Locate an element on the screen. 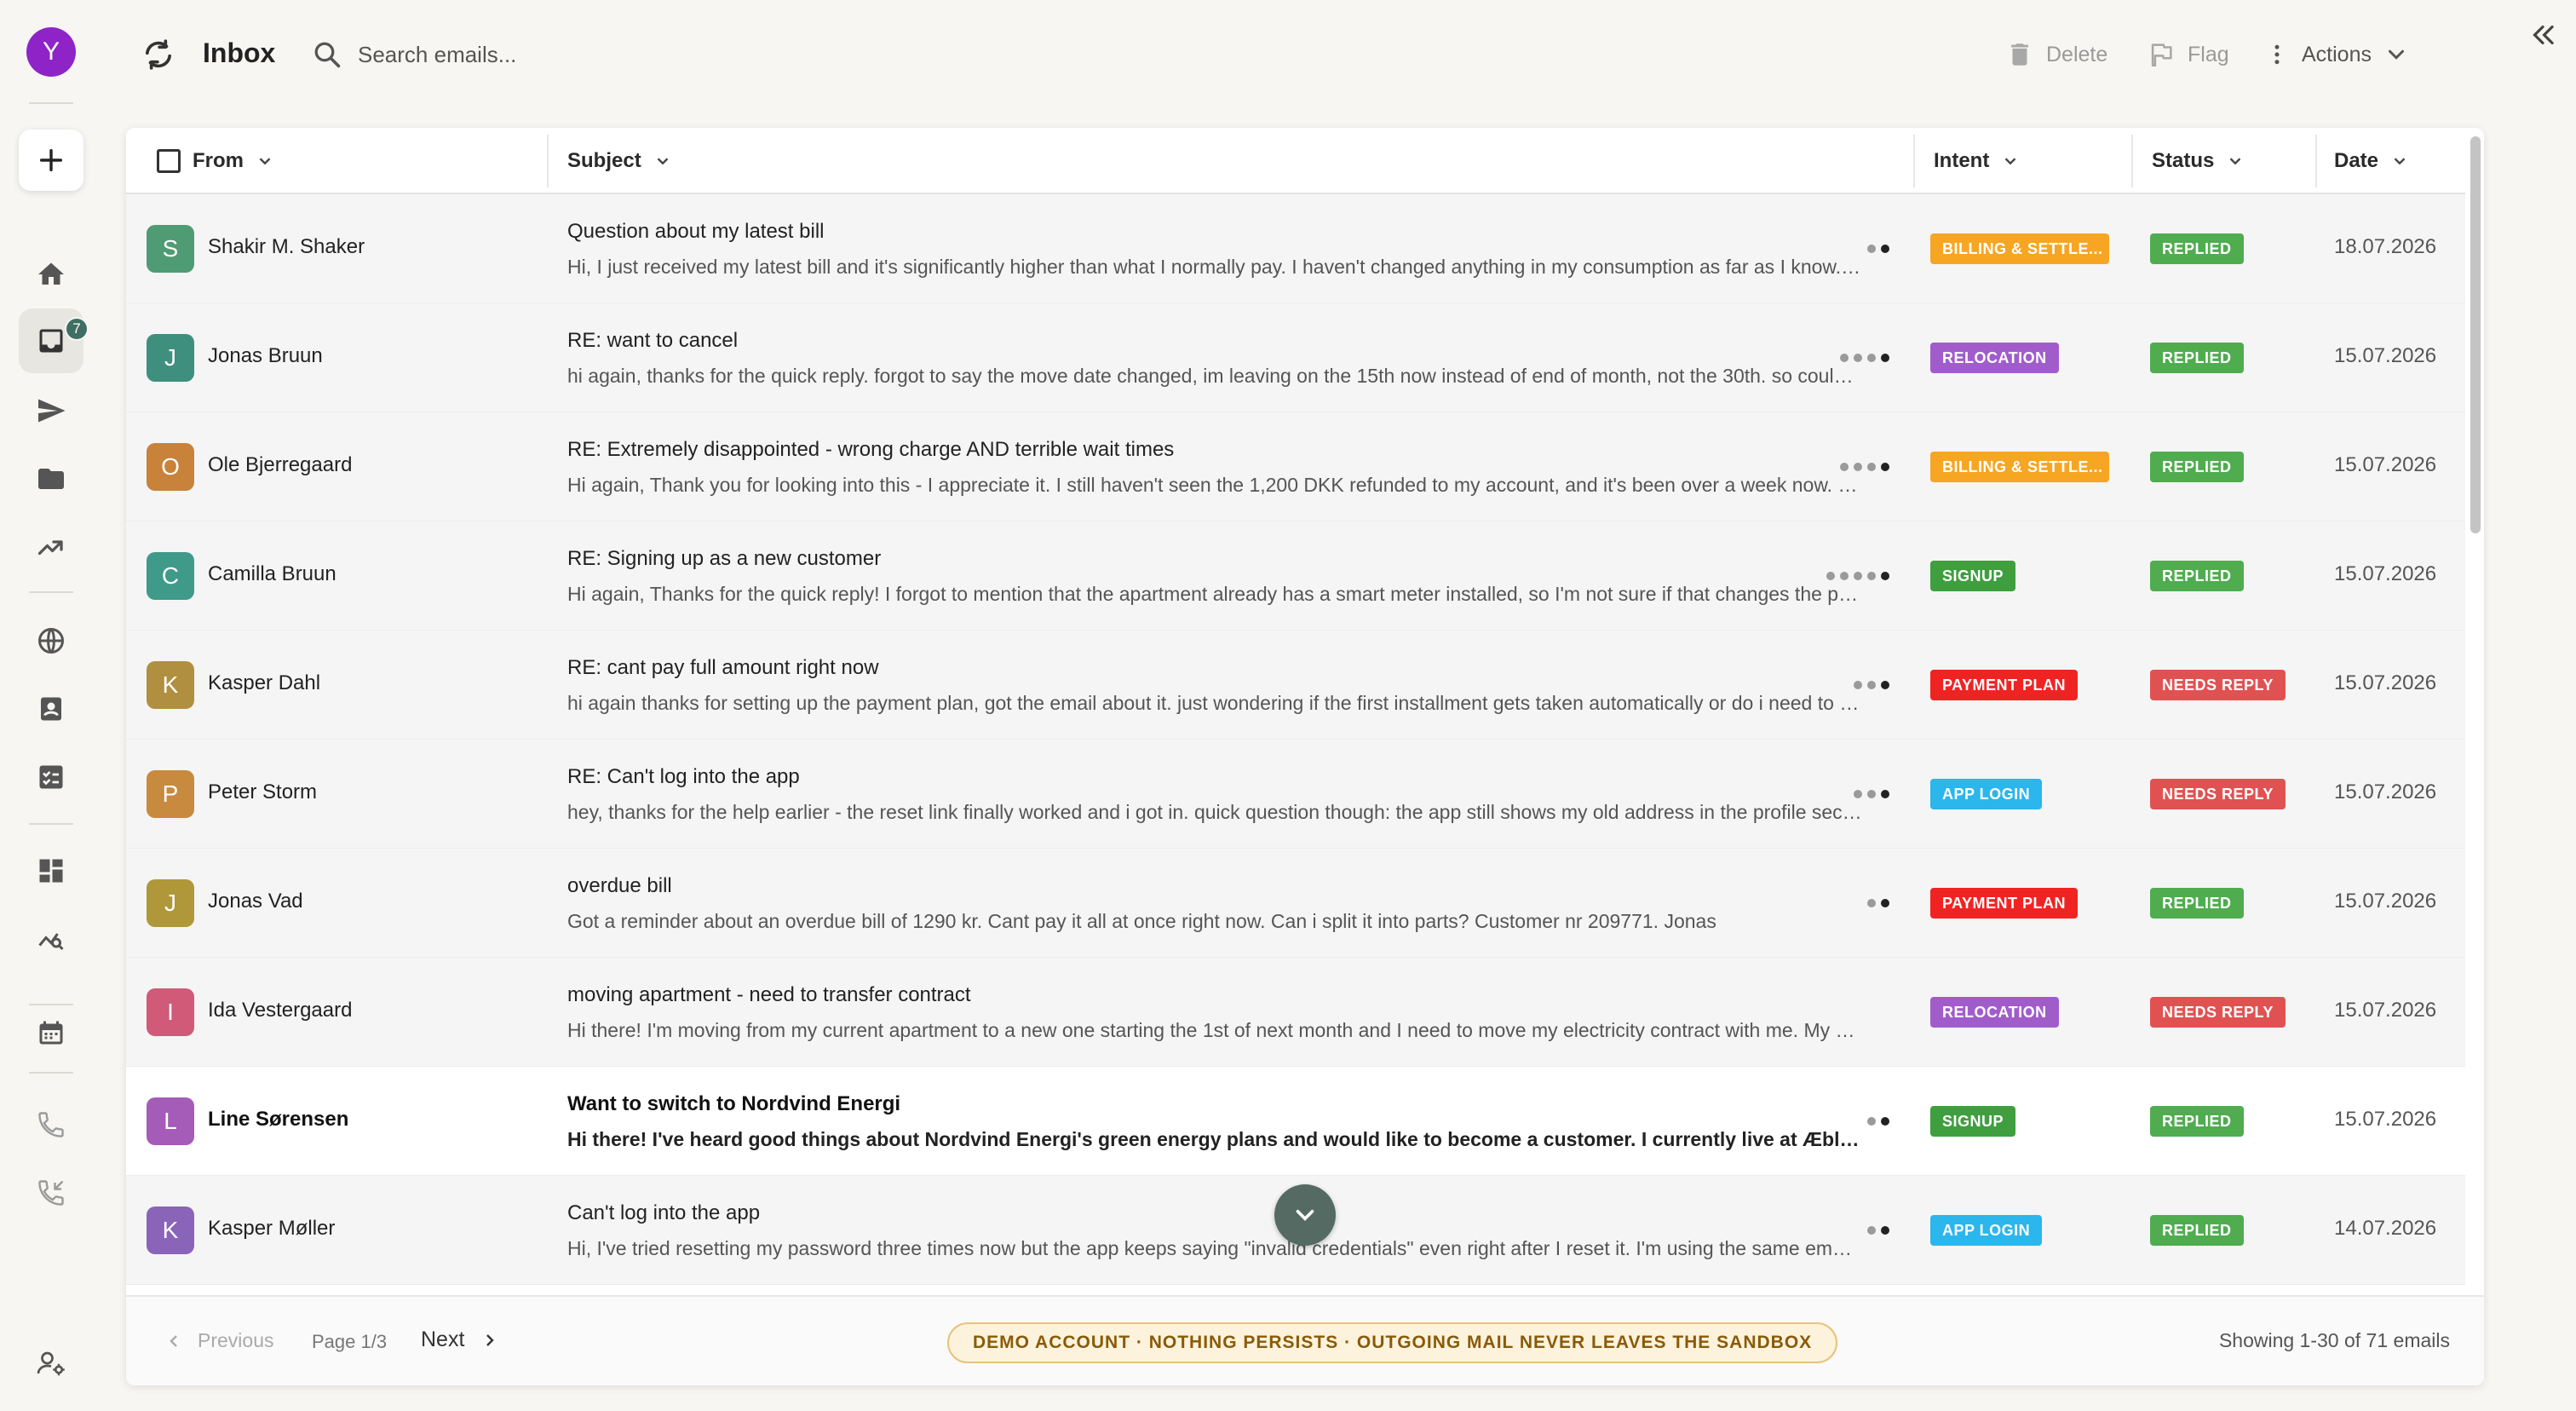  page-title: Inbox is located at coordinates (240, 52).